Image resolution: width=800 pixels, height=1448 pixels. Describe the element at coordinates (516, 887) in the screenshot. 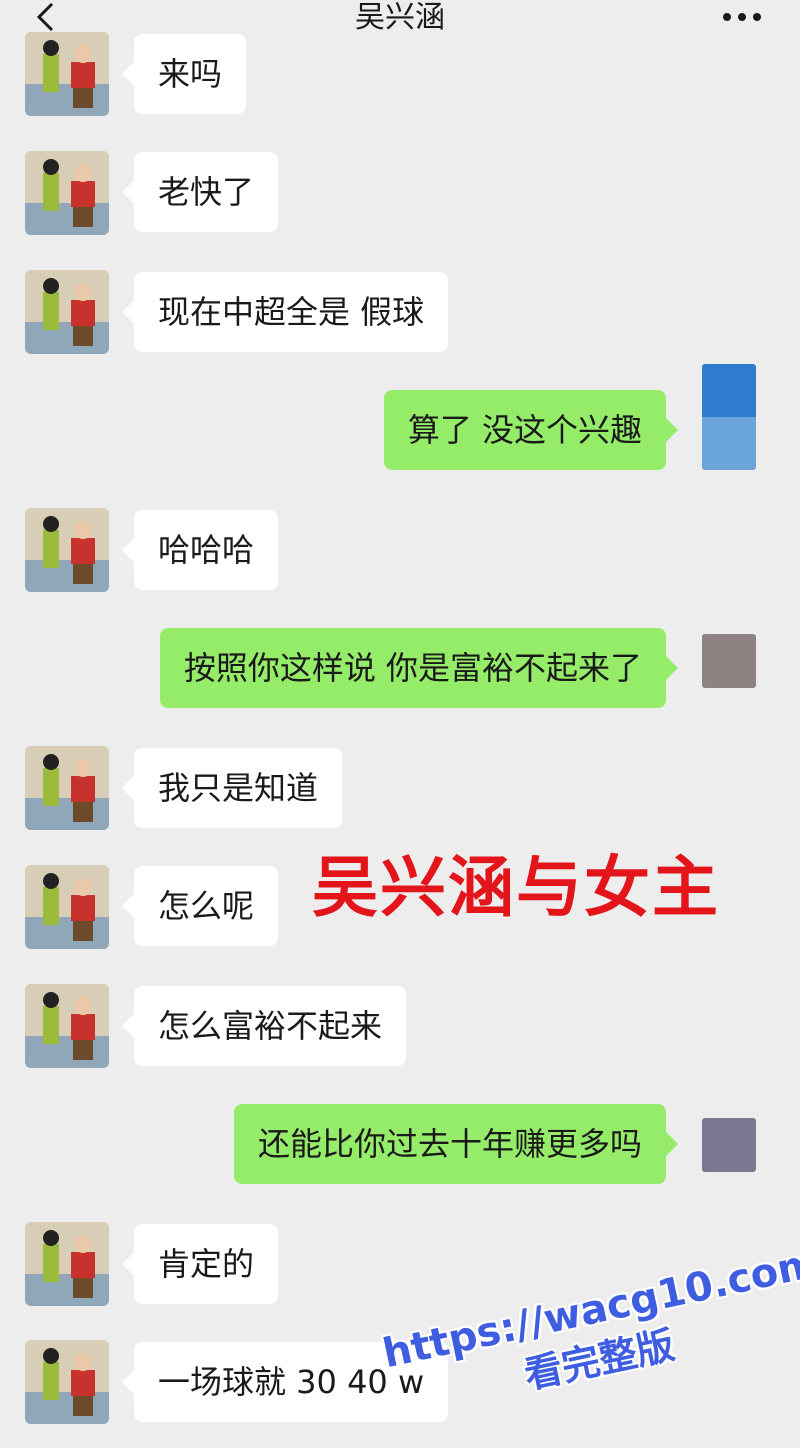

I see `overlay-caption: 吴兴涵与女主` at that location.